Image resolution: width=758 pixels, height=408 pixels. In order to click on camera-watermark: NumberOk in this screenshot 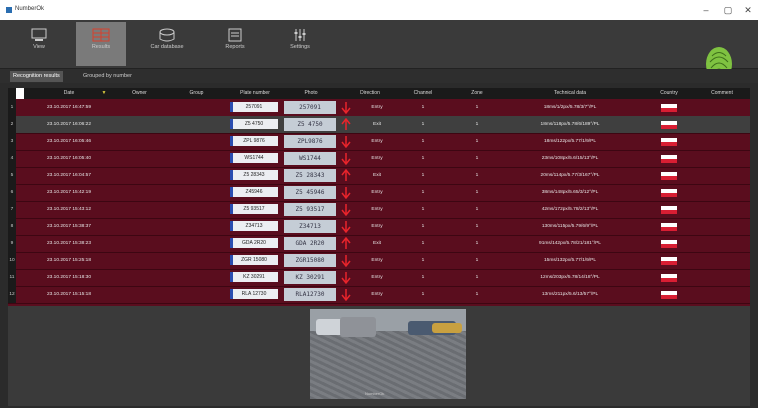, I will do `click(375, 393)`.